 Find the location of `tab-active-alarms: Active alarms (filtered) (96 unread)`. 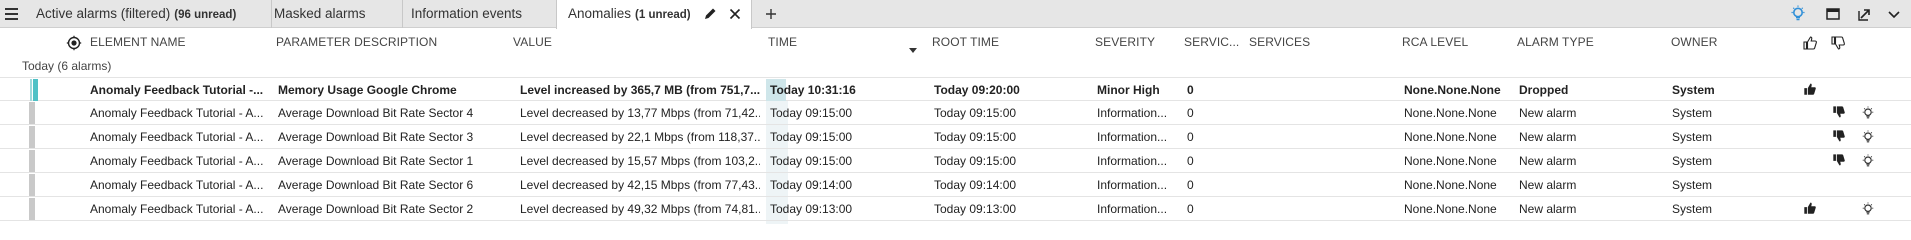

tab-active-alarms: Active alarms (filtered) (96 unread) is located at coordinates (148, 14).